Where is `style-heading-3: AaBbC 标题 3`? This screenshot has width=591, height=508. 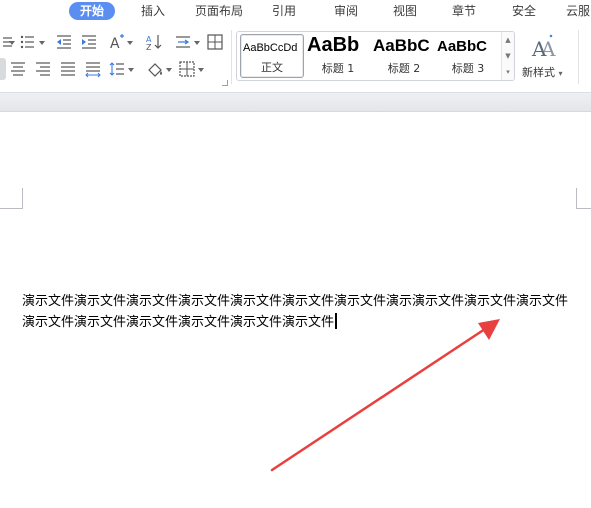 style-heading-3: AaBbC 标题 3 is located at coordinates (468, 56).